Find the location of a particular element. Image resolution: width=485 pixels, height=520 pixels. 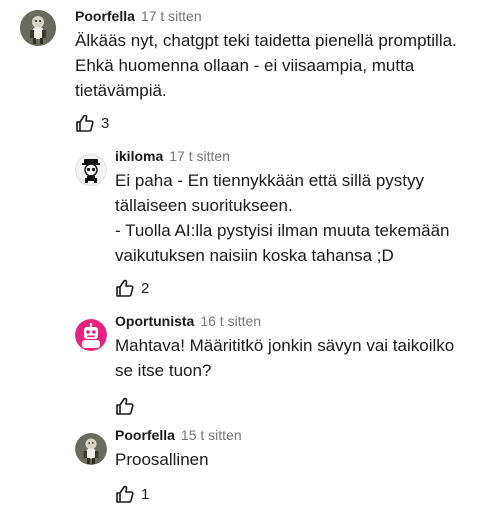

like-button: 2 is located at coordinates (294, 288).